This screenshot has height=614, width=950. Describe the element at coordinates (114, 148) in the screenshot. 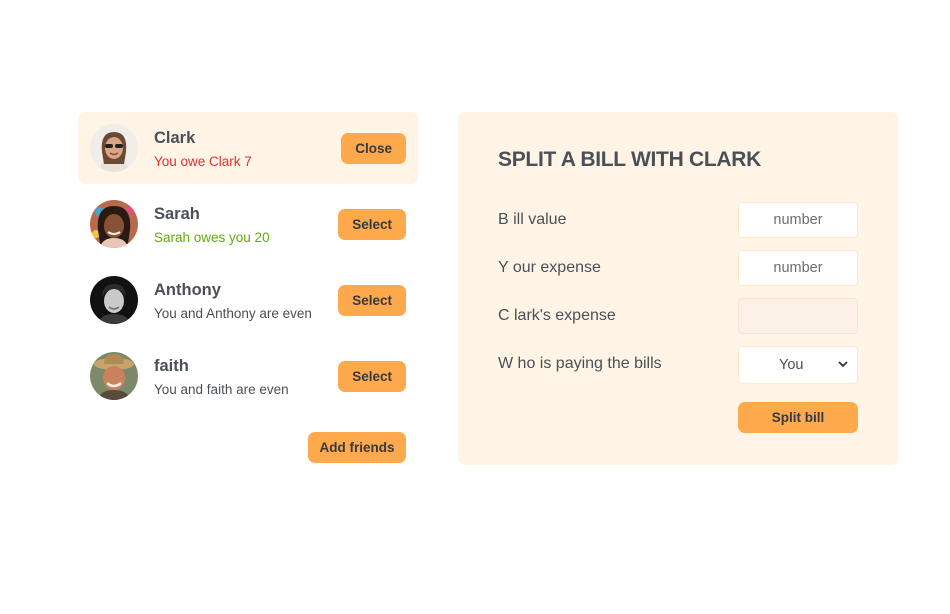

I see `avatar-clark` at that location.